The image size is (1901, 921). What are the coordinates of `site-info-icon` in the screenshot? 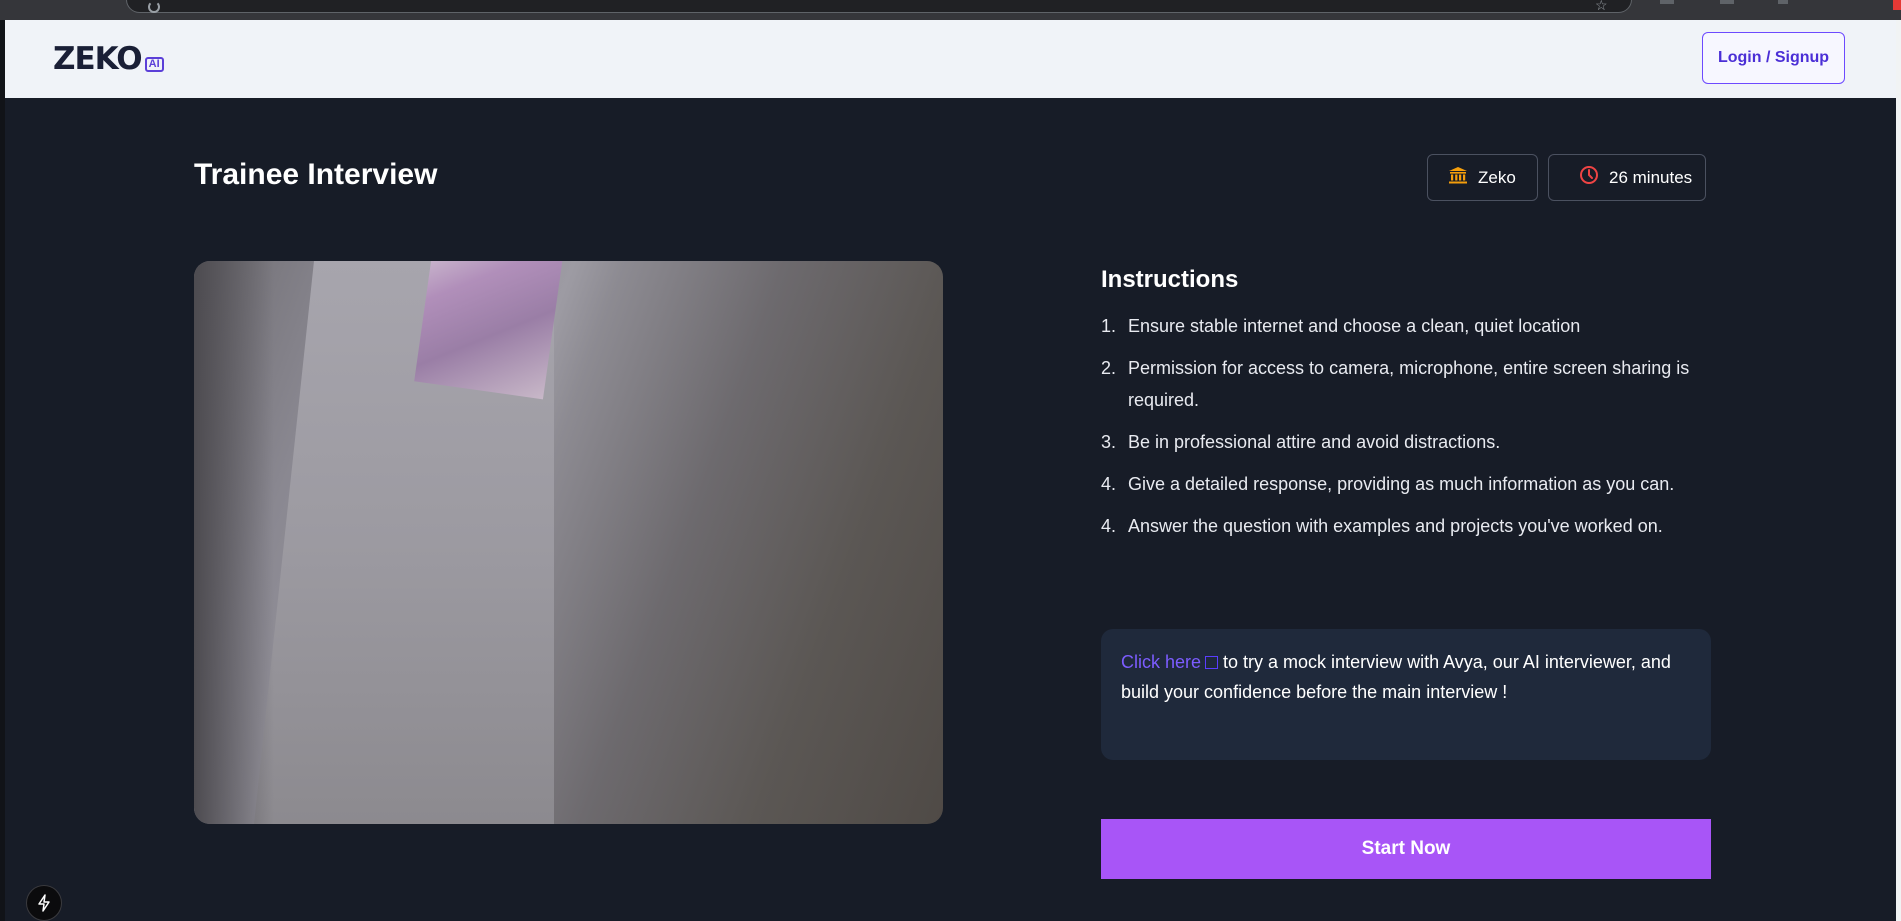 It's located at (154, 7).